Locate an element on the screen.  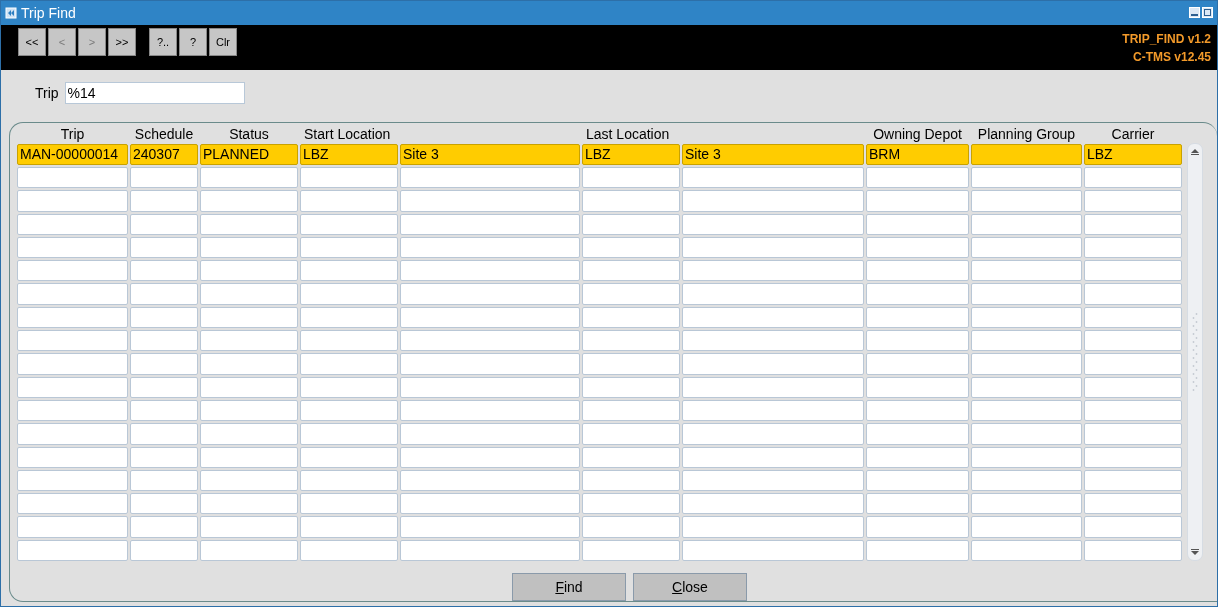
toolbar-button: >> is located at coordinates (122, 41).